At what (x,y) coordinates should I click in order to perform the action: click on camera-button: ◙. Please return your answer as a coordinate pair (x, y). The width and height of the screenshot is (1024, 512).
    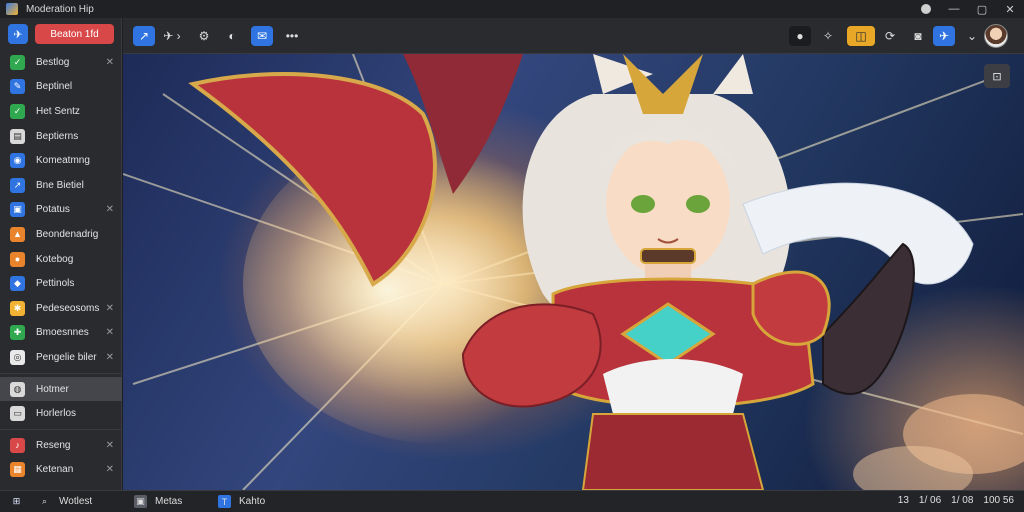
    Looking at the image, I should click on (918, 36).